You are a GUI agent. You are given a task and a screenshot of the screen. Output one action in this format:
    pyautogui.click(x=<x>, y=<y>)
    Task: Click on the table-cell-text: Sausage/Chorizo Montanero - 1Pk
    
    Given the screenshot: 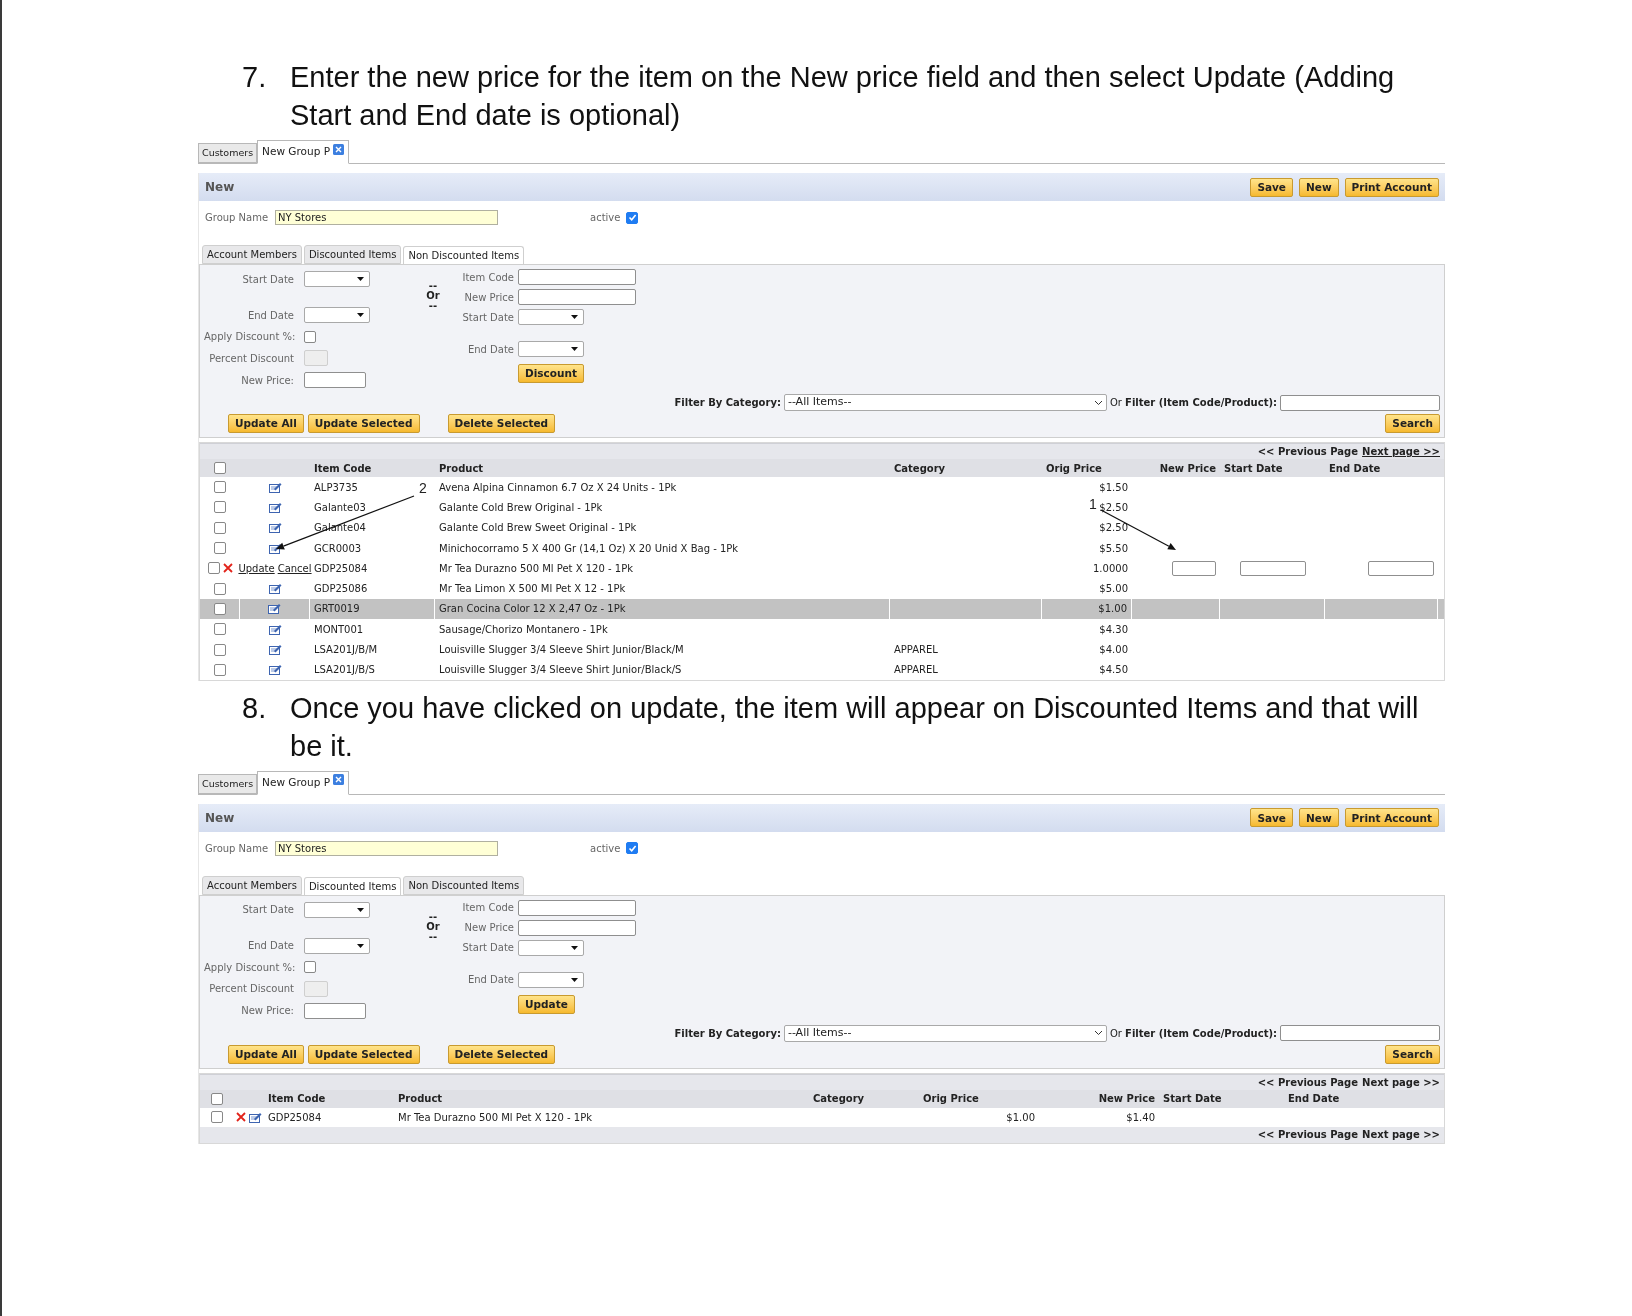 What is the action you would take?
    pyautogui.click(x=523, y=629)
    